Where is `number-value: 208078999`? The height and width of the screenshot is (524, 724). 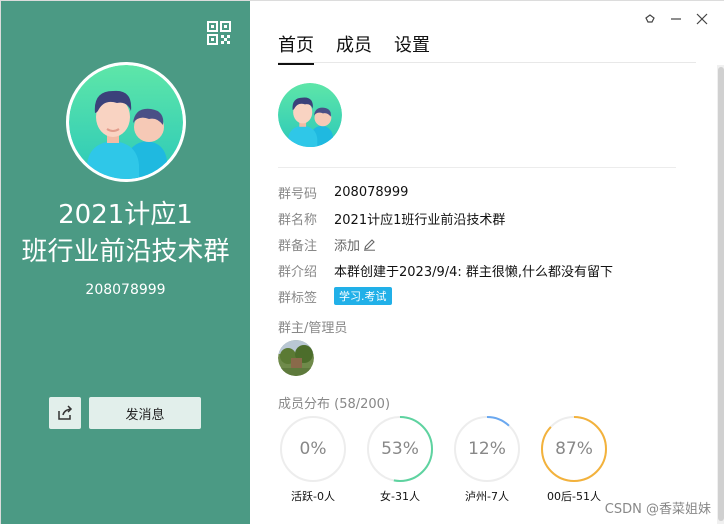 number-value: 208078999 is located at coordinates (371, 192).